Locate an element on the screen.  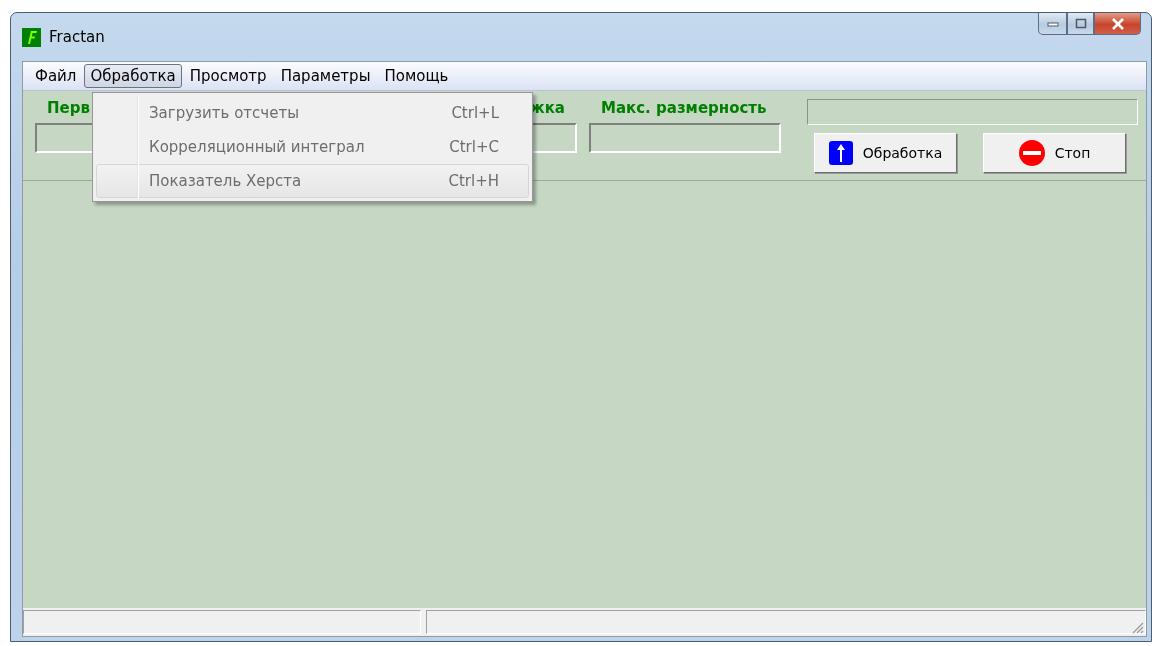
menu-option-label: Загрузить отсчеты is located at coordinates (224, 113).